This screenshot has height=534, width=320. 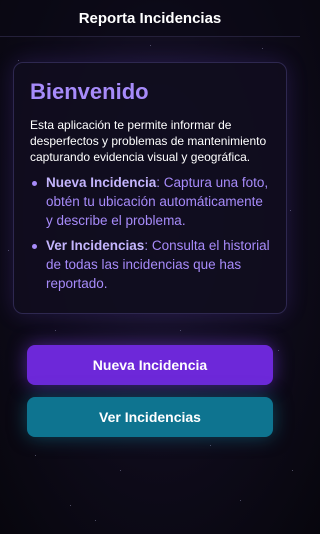 What do you see at coordinates (89, 91) in the screenshot?
I see `welcome-title: Bienvenido` at bounding box center [89, 91].